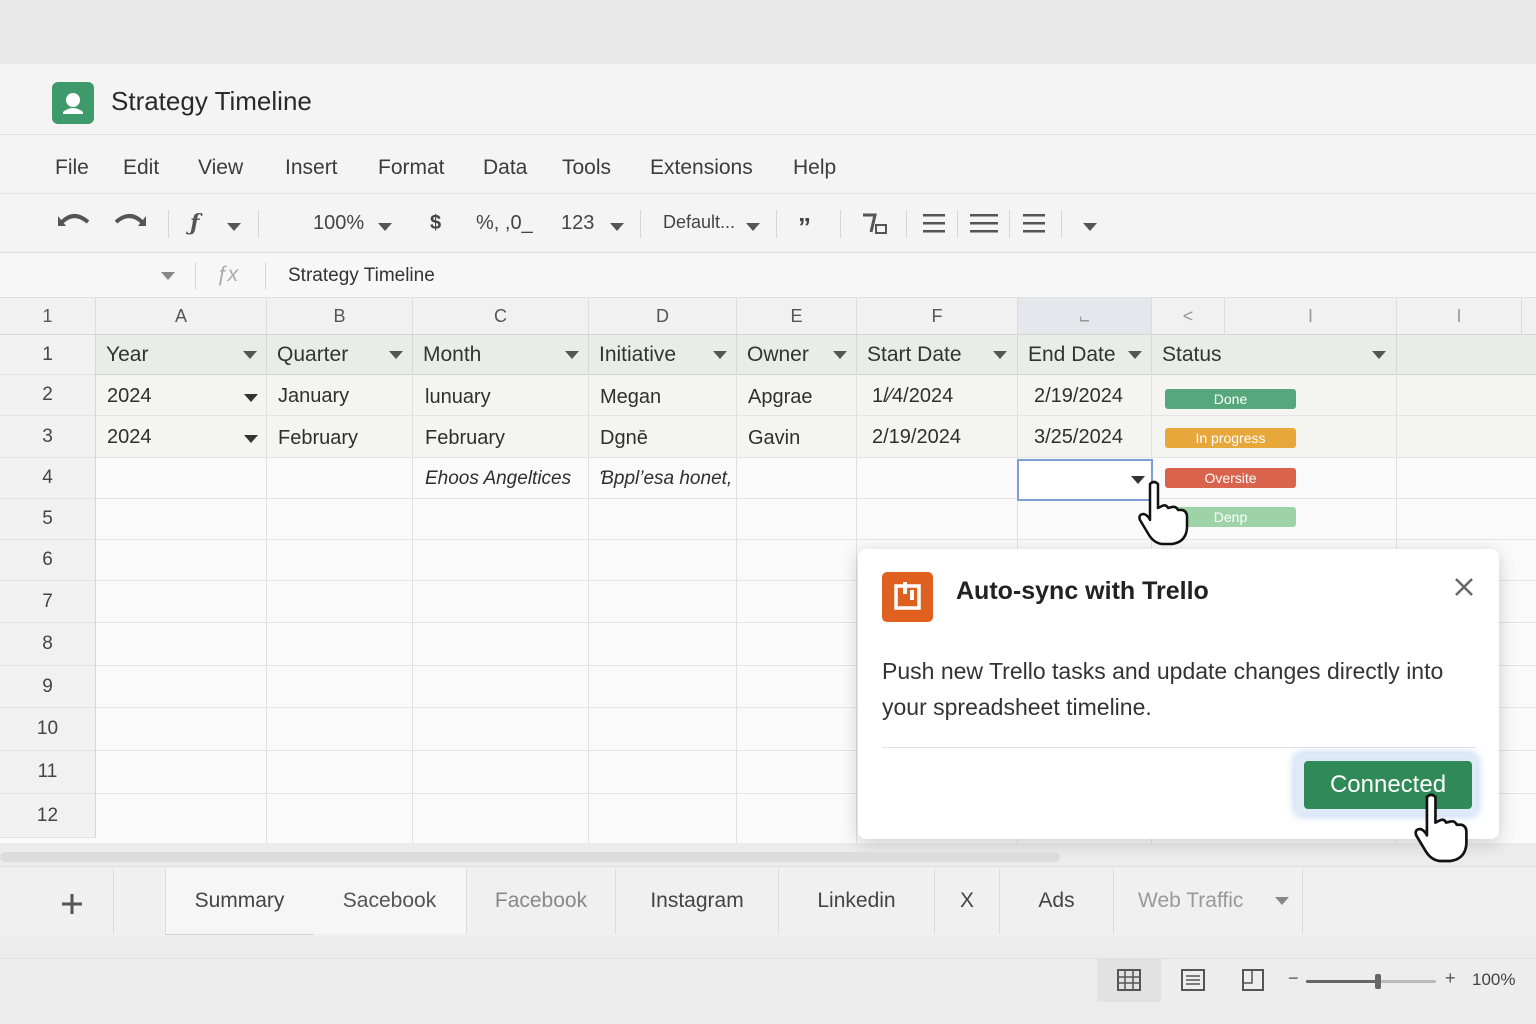 This screenshot has width=1536, height=1024. What do you see at coordinates (234, 227) in the screenshot?
I see `function-dropdown-icon` at bounding box center [234, 227].